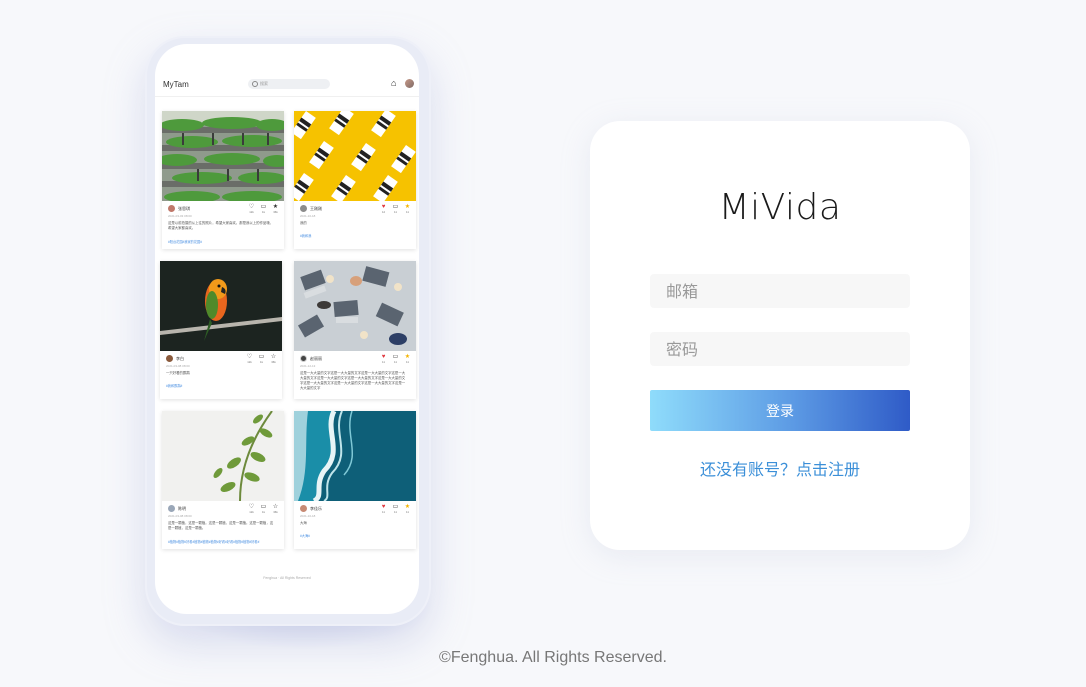  I want to click on post-text: 我的, so click(303, 223).